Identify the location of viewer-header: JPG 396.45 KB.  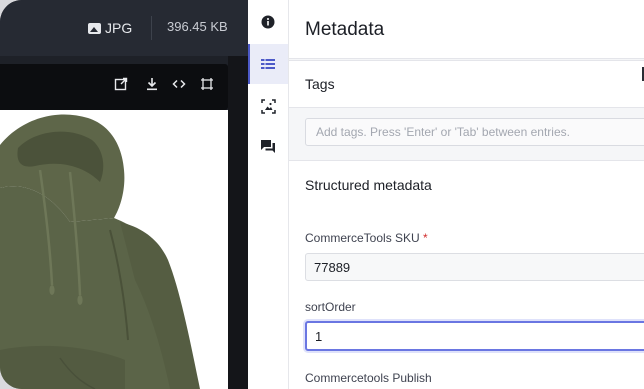
(124, 28).